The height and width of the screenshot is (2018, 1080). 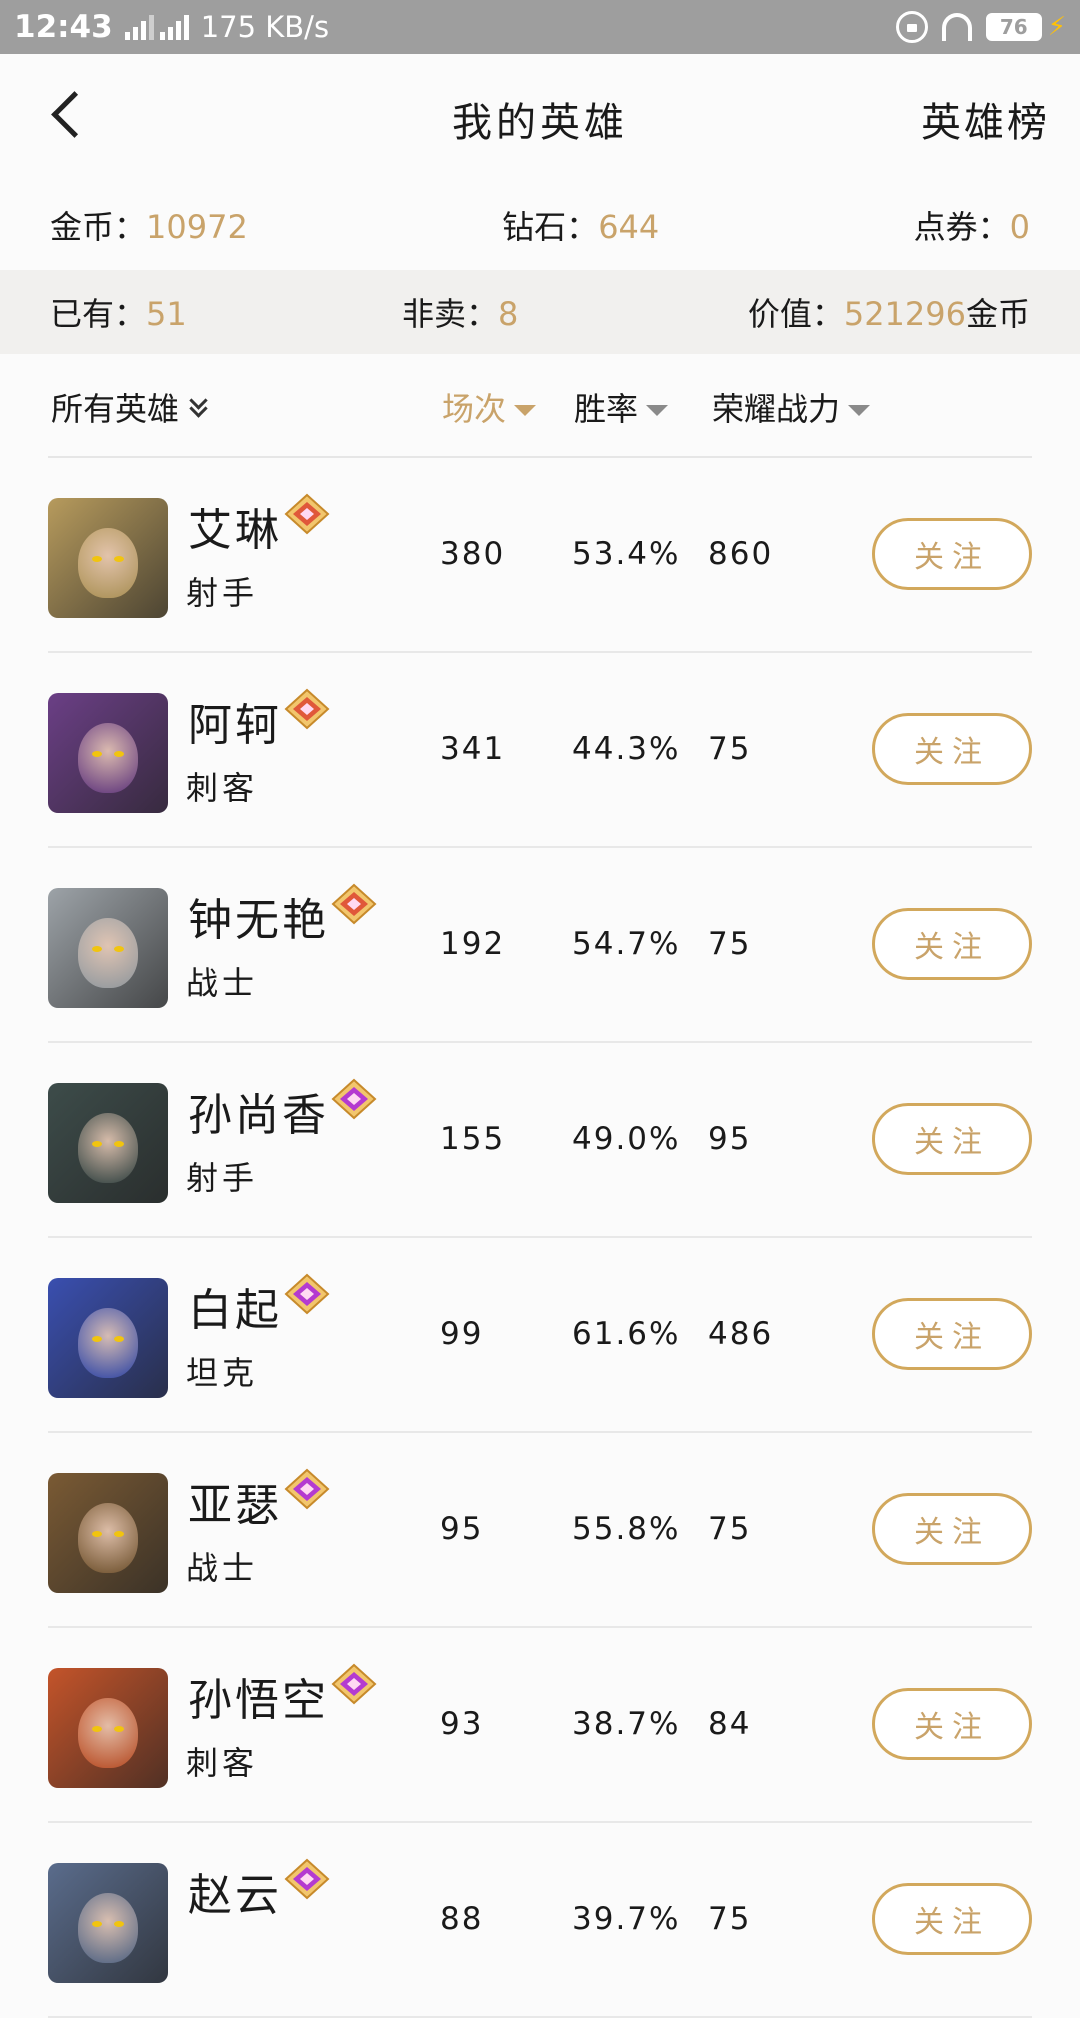 I want to click on hero-role: 战士, so click(x=222, y=983).